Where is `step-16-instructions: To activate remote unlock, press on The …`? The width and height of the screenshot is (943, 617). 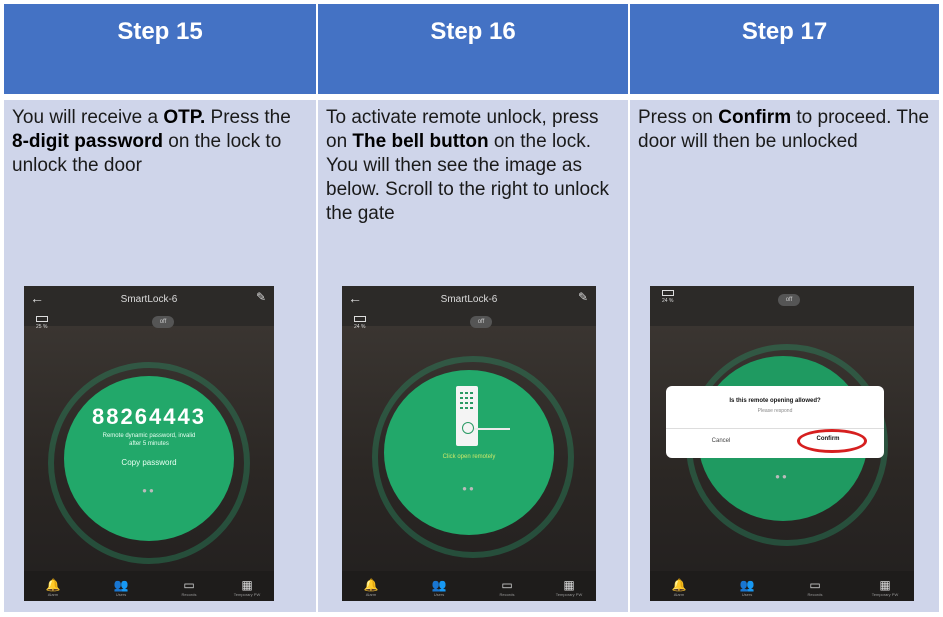
step-16-instructions: To activate remote unlock, press on The … is located at coordinates (468, 165).